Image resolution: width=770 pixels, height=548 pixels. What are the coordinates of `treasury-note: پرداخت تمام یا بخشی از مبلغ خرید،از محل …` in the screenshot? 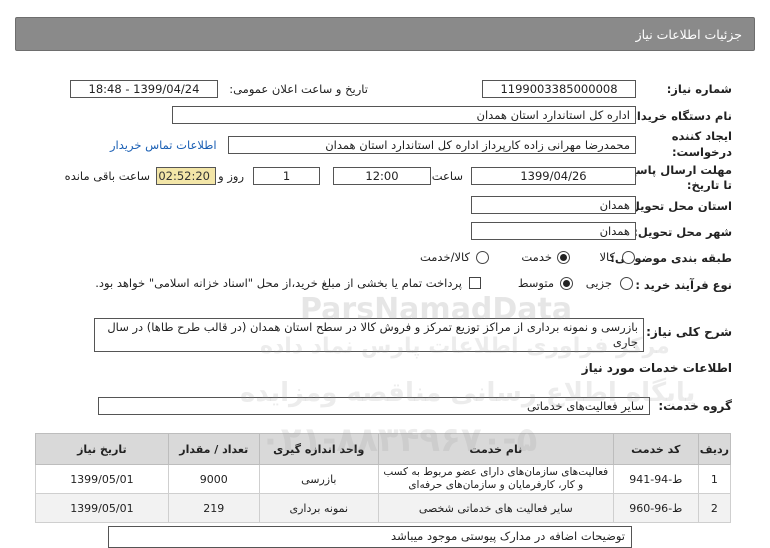 It's located at (278, 283).